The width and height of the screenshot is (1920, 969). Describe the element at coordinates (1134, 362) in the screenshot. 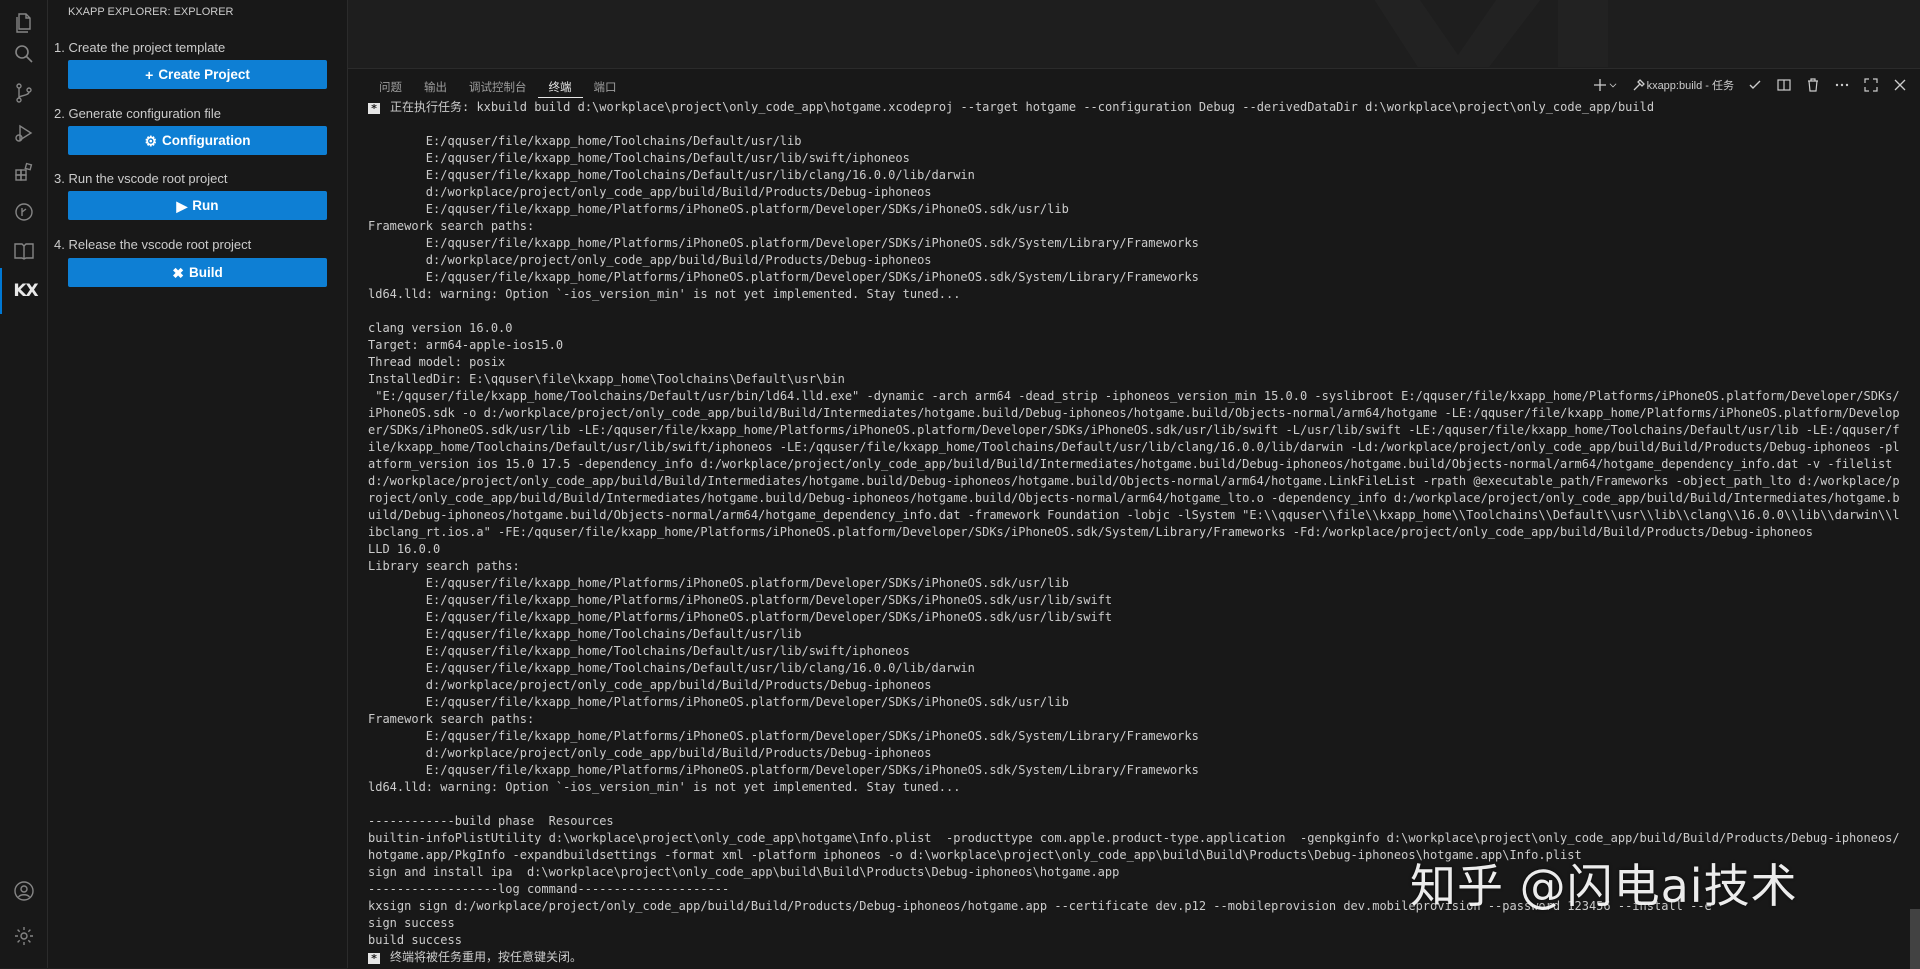

I see `terminal-line: Thread model: posix` at that location.